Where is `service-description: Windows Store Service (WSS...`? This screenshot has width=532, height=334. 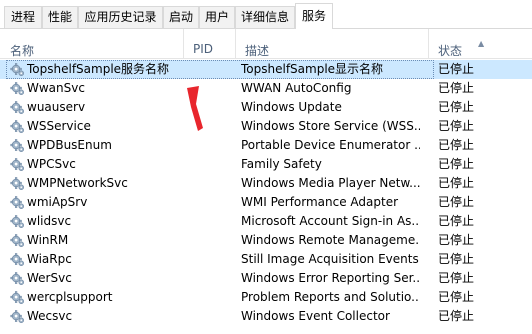
service-description: Windows Store Service (WSS... is located at coordinates (330, 126).